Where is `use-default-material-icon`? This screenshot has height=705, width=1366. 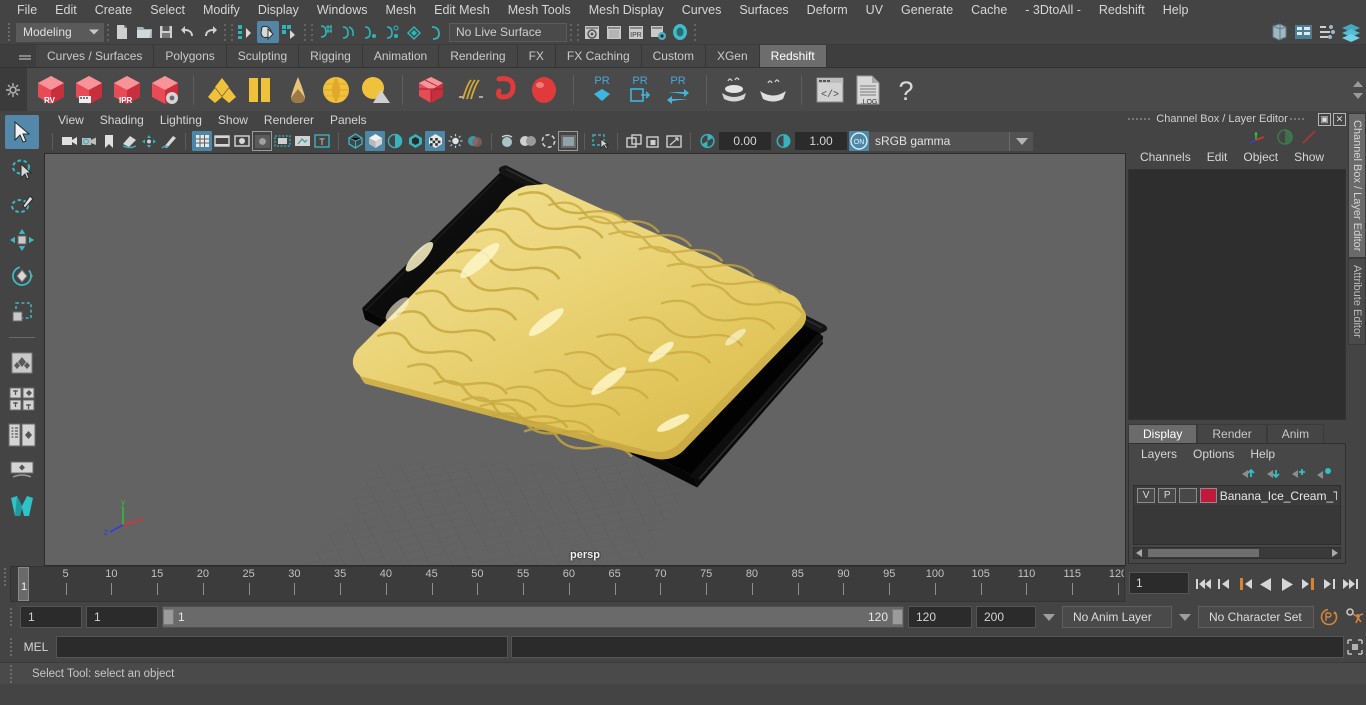
use-default-material-icon is located at coordinates (415, 141).